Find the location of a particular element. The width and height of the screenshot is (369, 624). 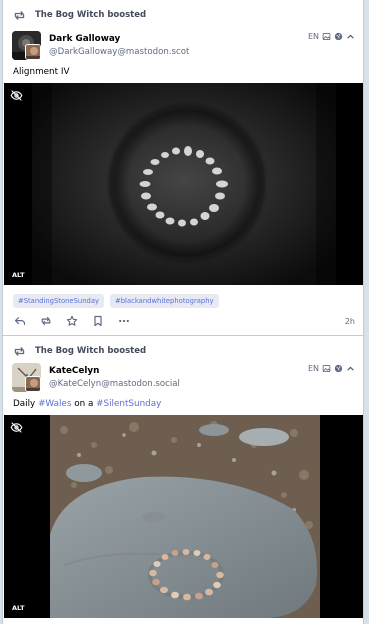

boost-button is located at coordinates (45, 321).